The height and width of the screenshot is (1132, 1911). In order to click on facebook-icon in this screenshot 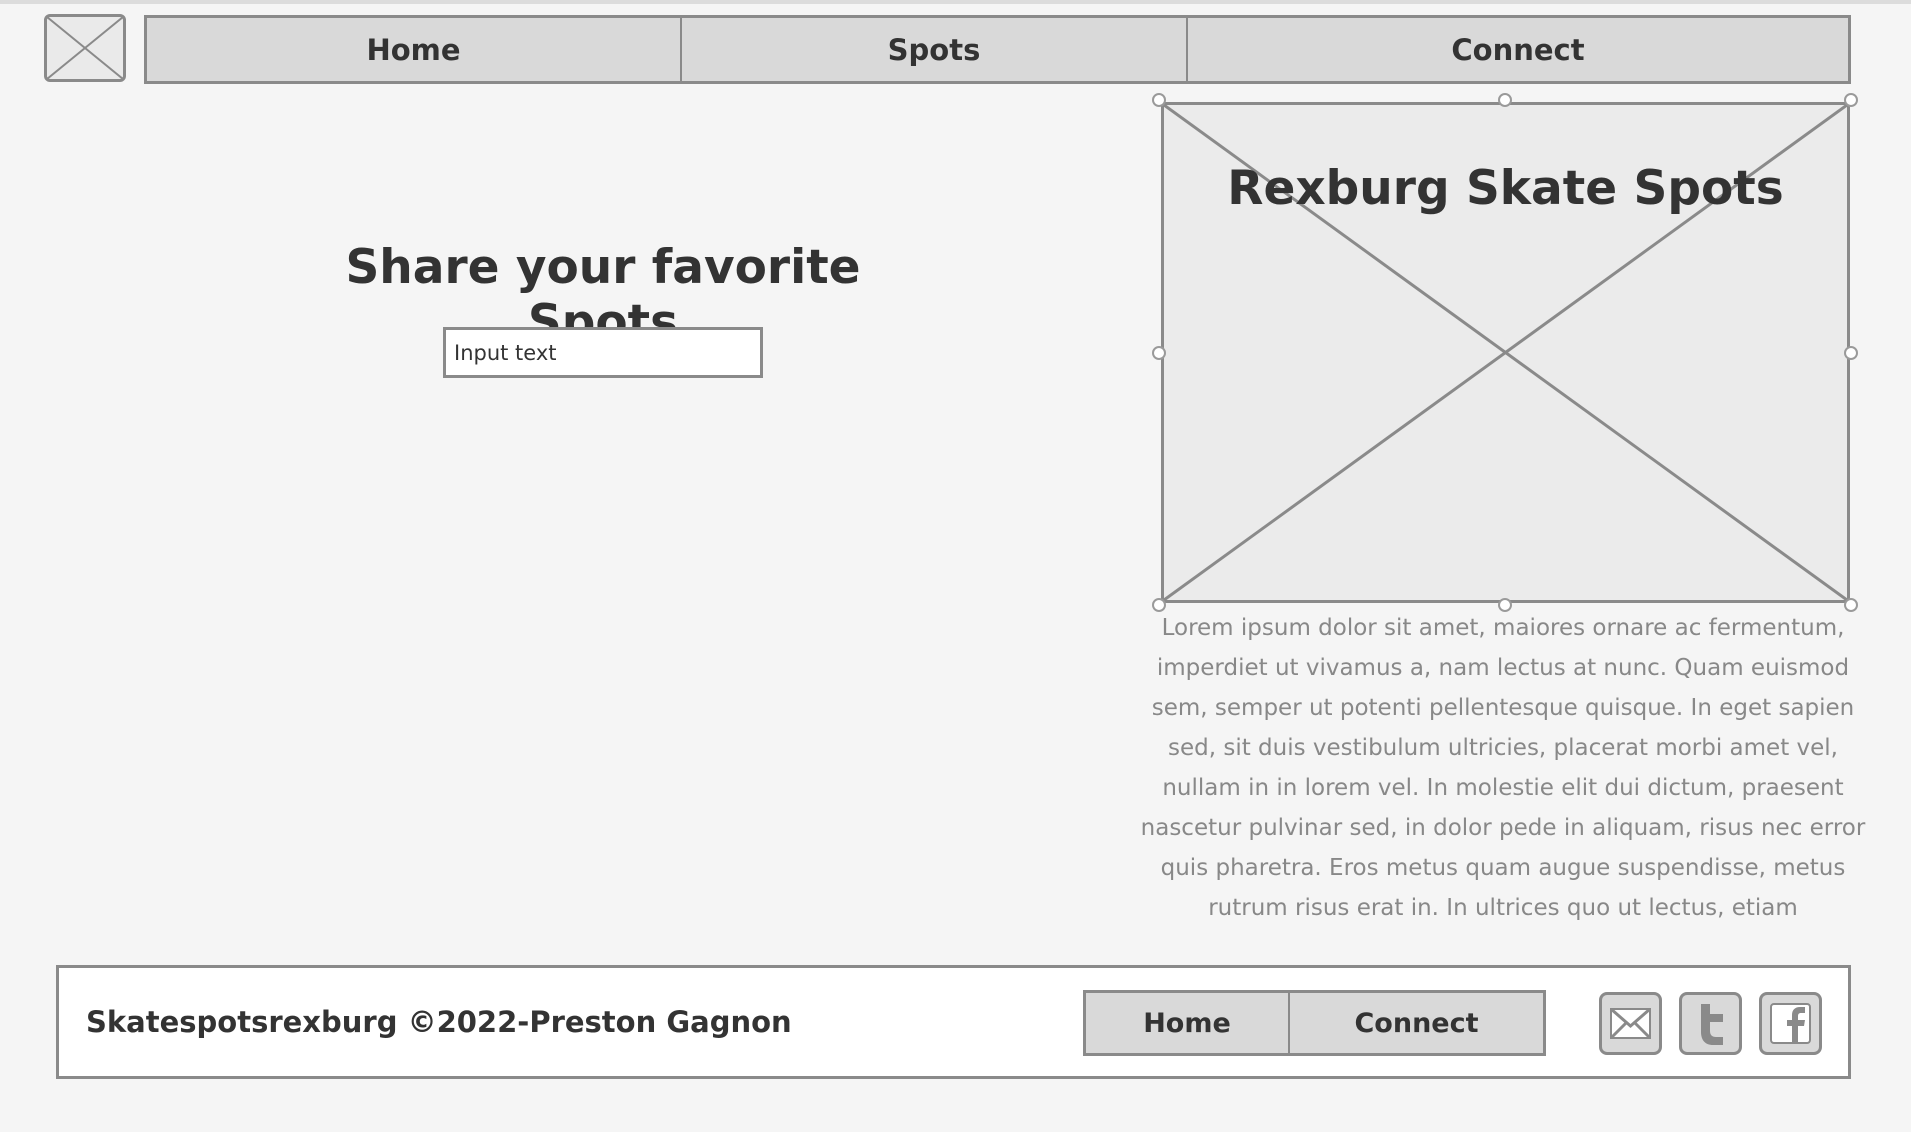, I will do `click(1790, 1023)`.